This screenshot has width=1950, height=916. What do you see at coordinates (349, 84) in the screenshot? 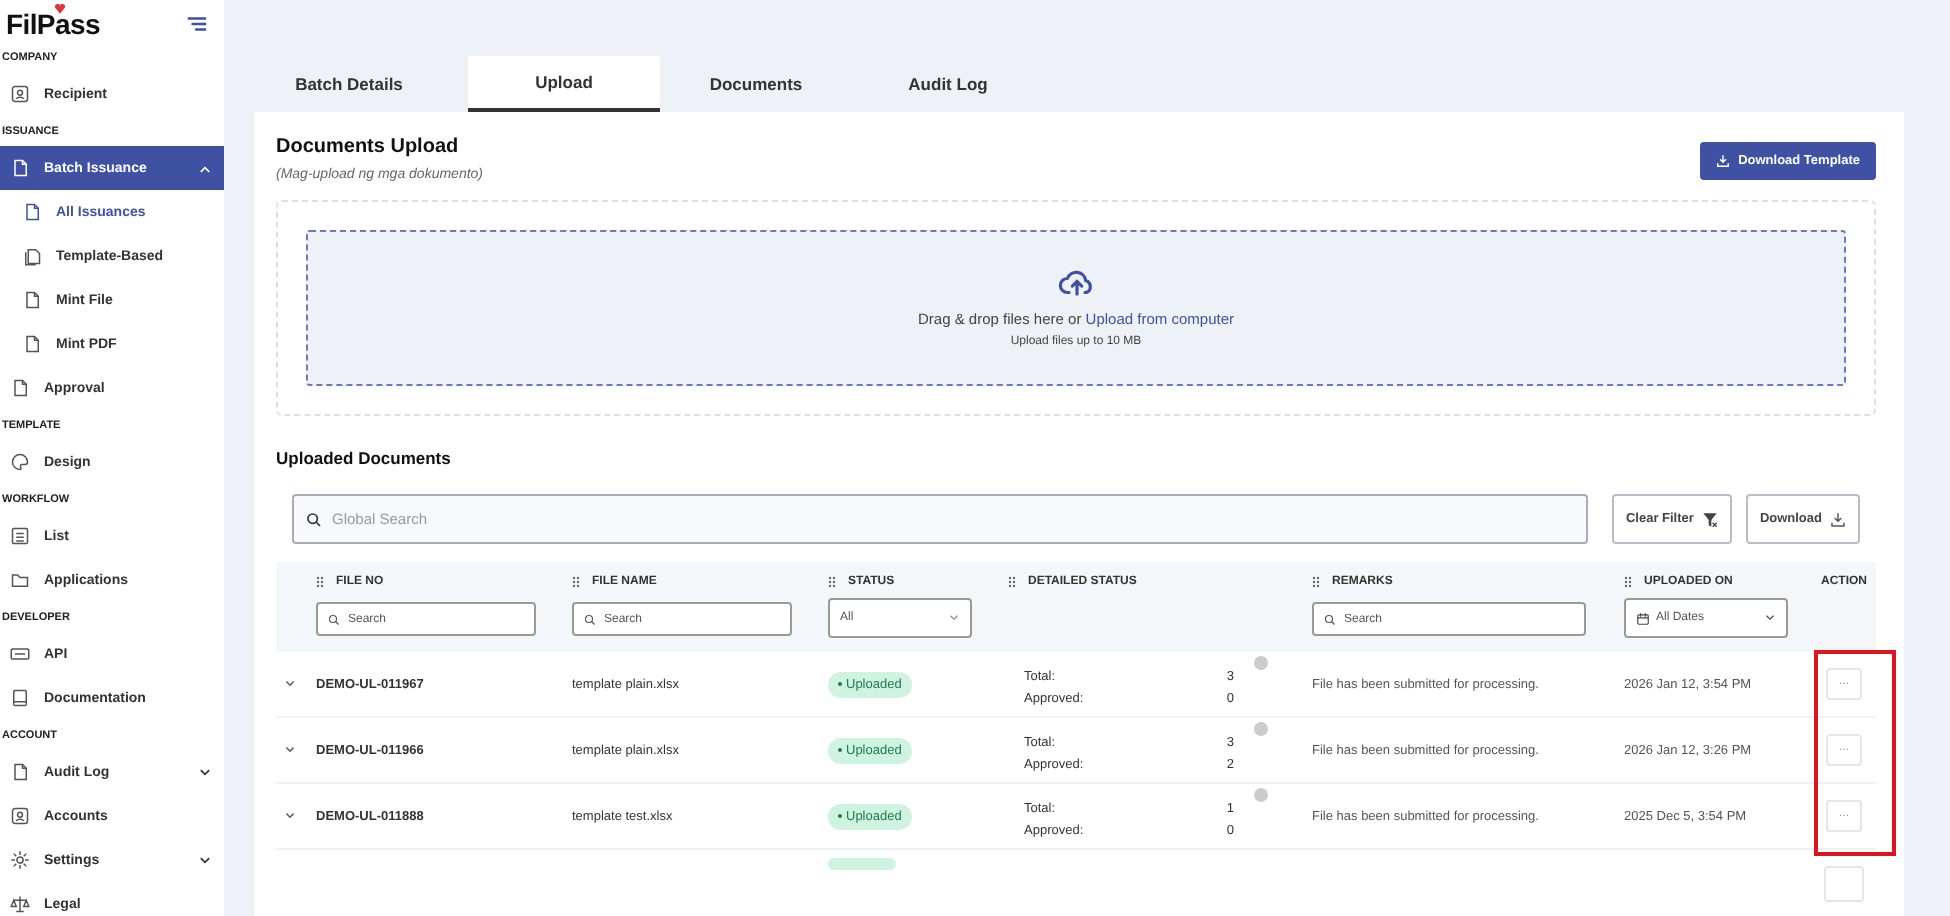
I see `tab: Batch Details` at bounding box center [349, 84].